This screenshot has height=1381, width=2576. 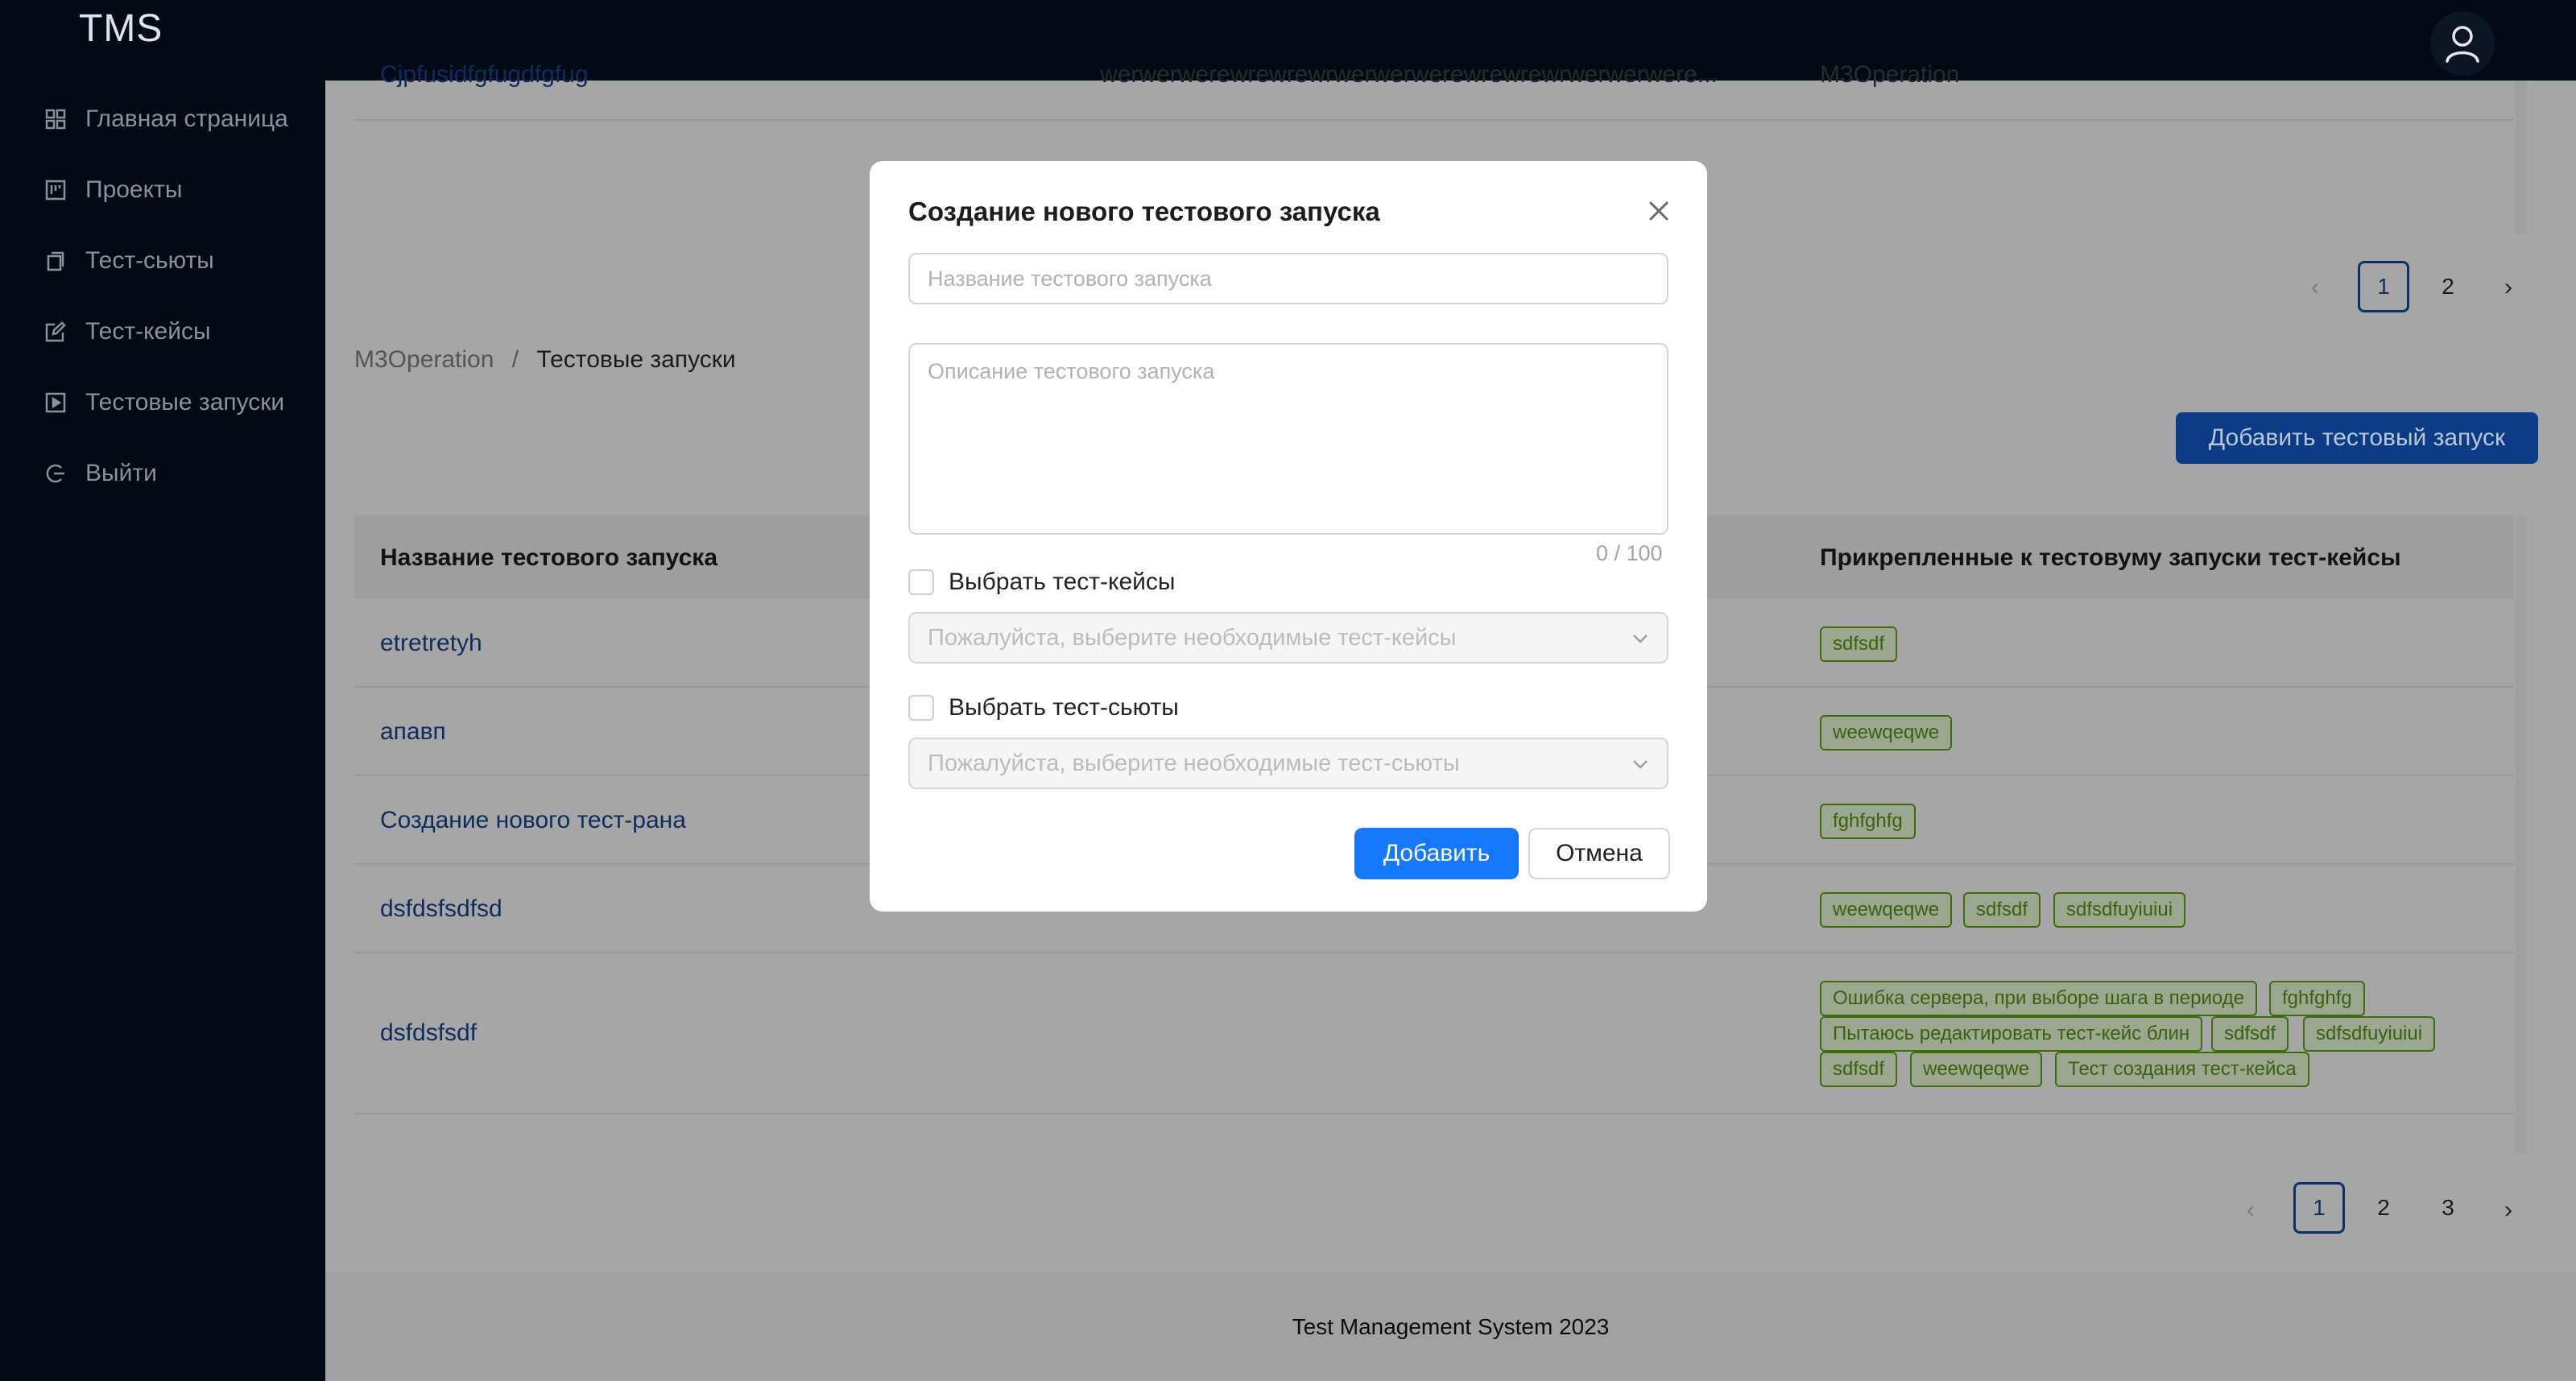 What do you see at coordinates (1436, 854) in the screenshot?
I see `add-button: Добавить` at bounding box center [1436, 854].